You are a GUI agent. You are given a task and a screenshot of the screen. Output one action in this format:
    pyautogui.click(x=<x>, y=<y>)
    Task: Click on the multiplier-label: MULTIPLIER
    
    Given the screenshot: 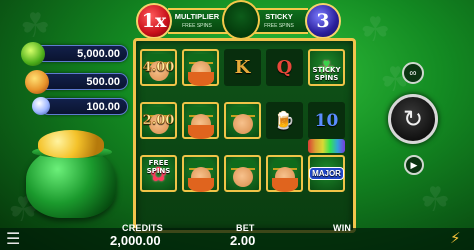 What is the action you would take?
    pyautogui.click(x=197, y=16)
    